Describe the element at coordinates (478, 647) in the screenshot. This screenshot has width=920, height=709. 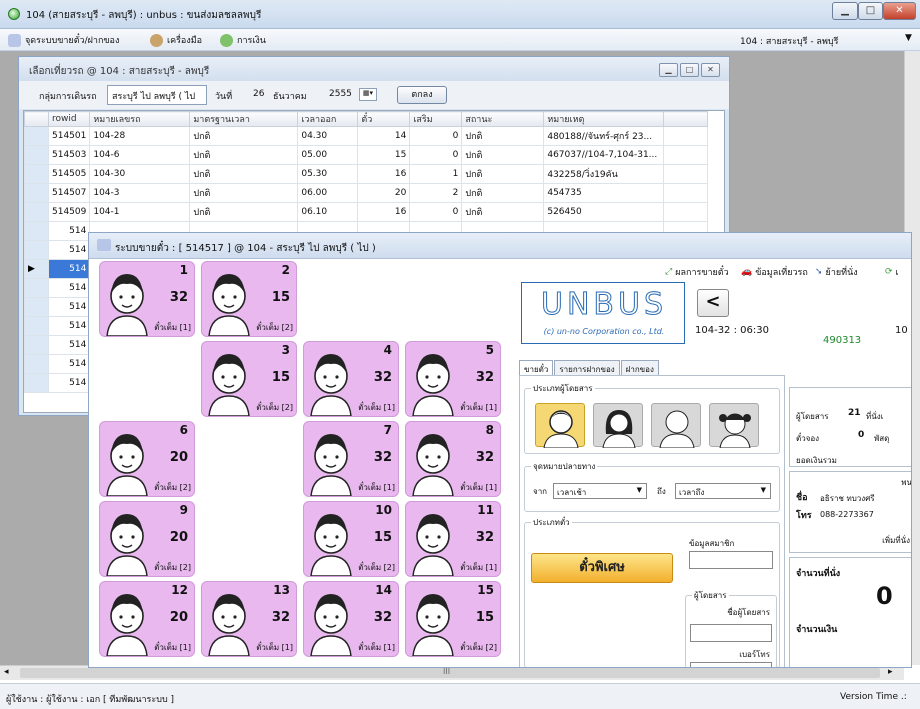
I see `seat-ticket-type: ตั๋วเต็ม [2]` at that location.